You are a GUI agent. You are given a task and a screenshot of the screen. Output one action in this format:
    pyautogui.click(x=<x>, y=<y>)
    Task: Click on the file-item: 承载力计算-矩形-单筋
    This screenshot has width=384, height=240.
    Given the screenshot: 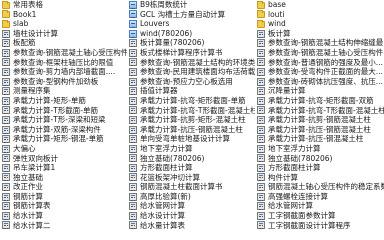 What is the action you would take?
    pyautogui.click(x=63, y=101)
    